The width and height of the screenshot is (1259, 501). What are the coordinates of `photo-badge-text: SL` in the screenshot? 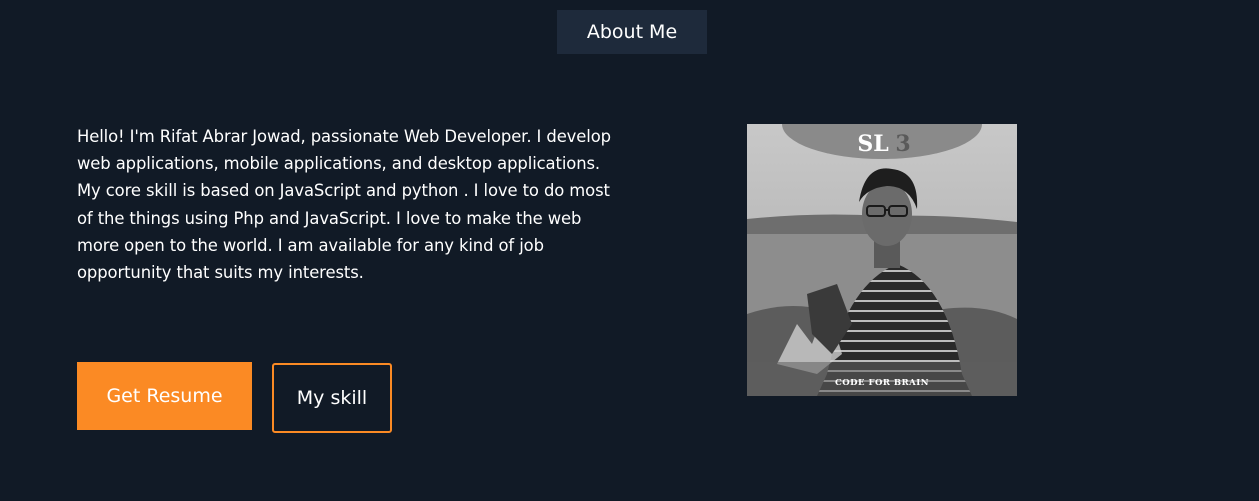 It's located at (872, 144).